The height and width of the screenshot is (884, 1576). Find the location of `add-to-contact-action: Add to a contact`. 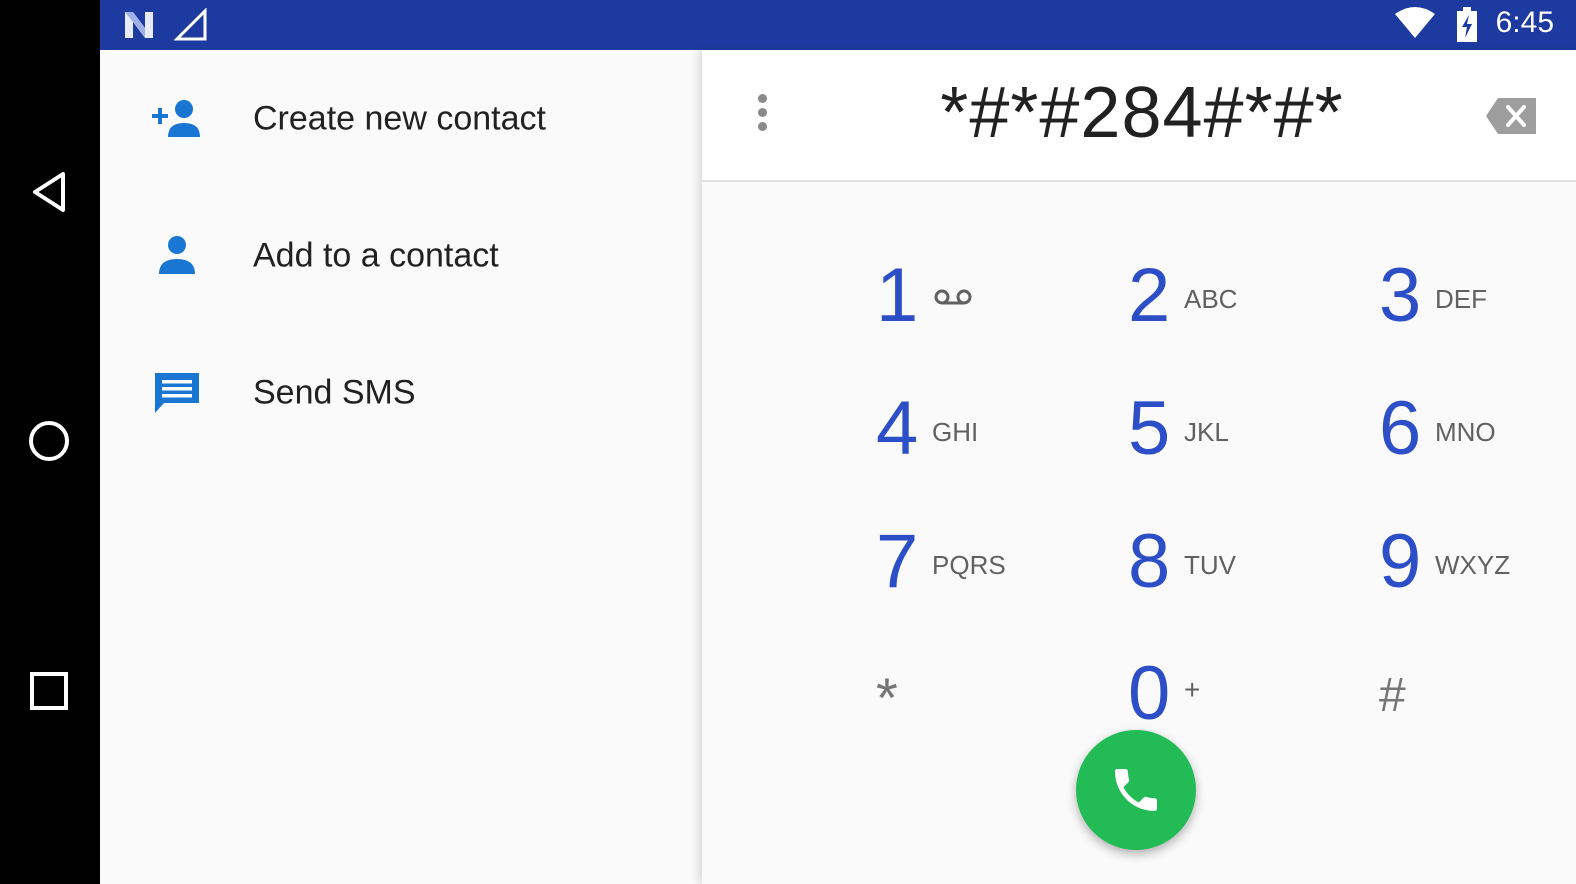

add-to-contact-action: Add to a contact is located at coordinates (401, 255).